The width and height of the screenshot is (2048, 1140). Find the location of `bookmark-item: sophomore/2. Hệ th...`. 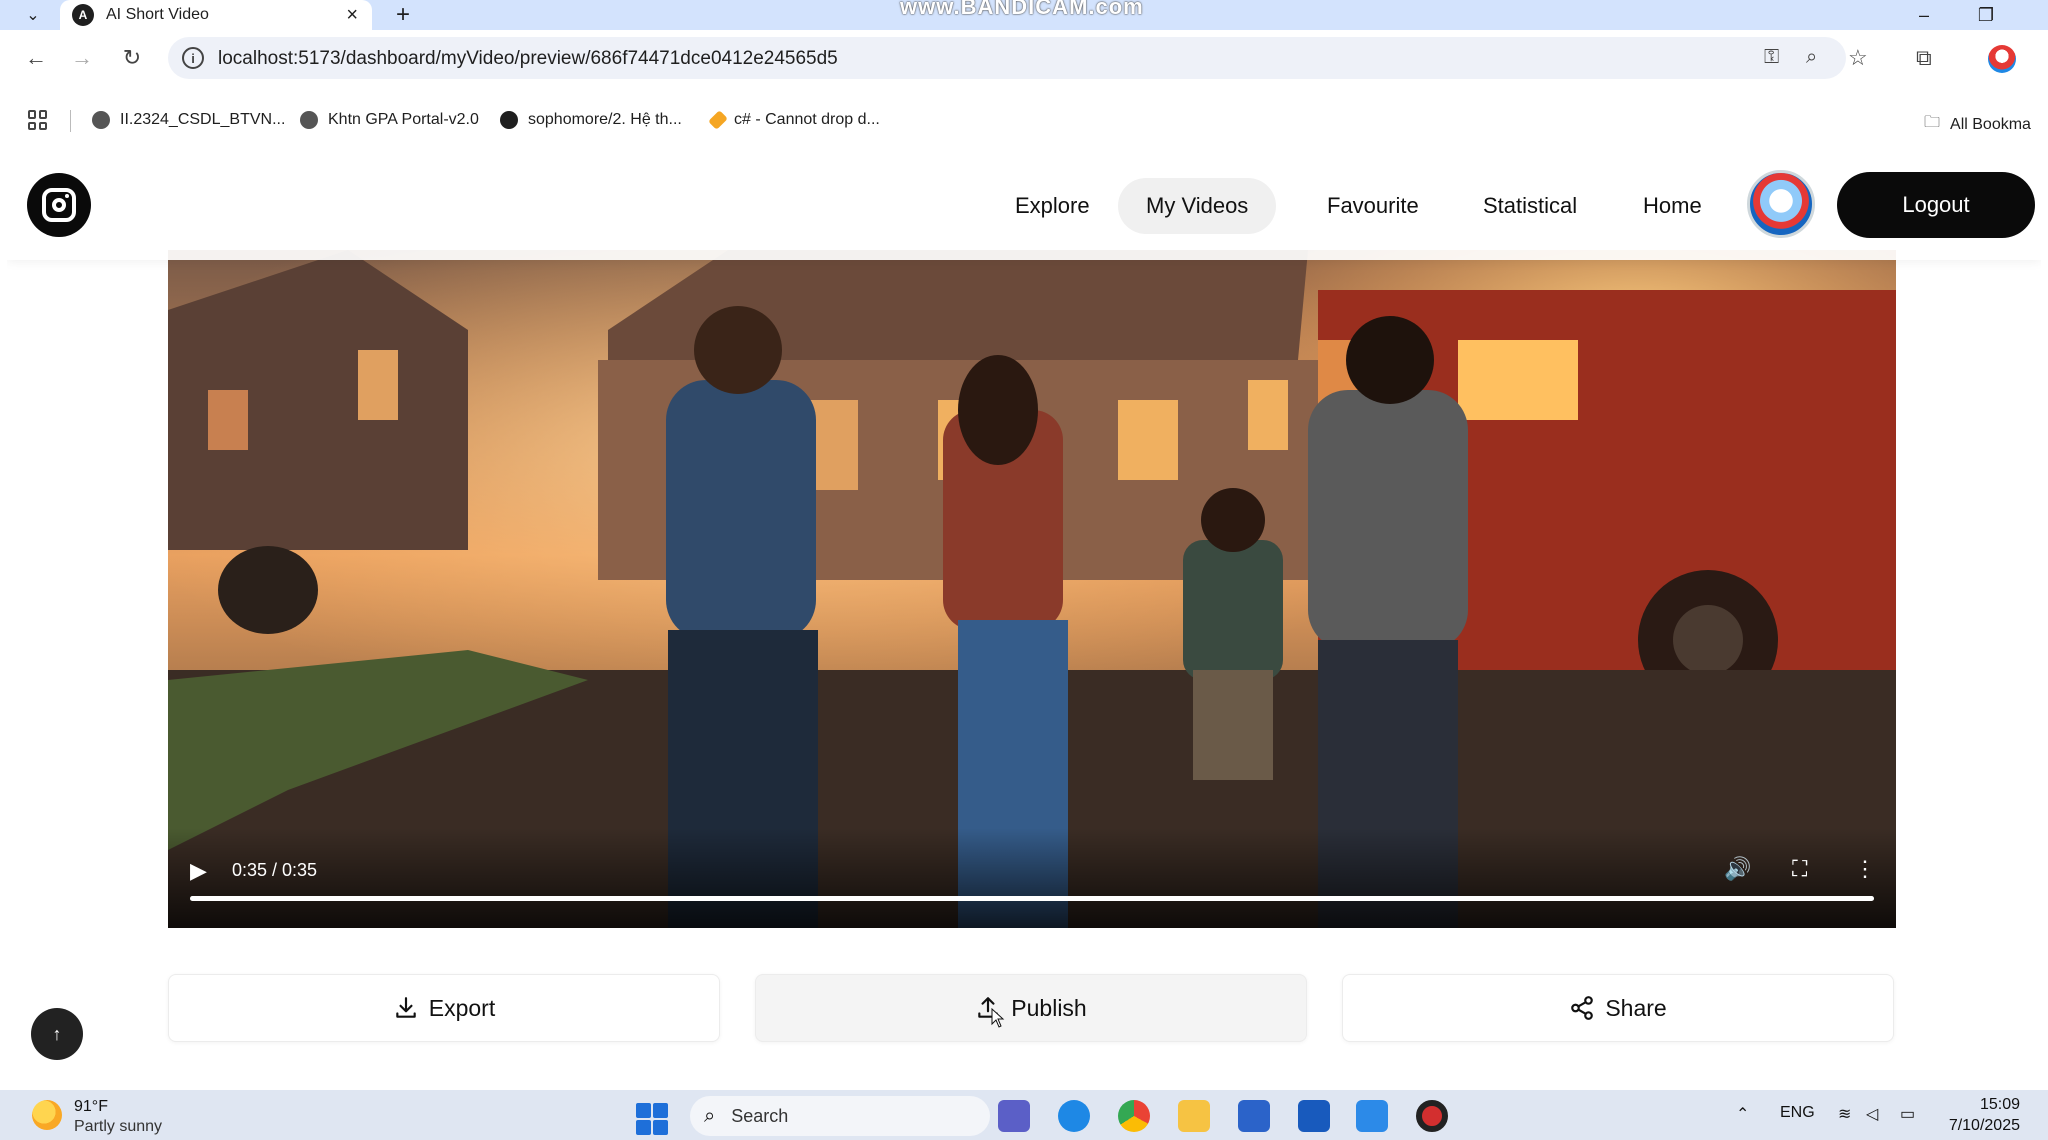

bookmark-item: sophomore/2. Hệ th... is located at coordinates (591, 120).